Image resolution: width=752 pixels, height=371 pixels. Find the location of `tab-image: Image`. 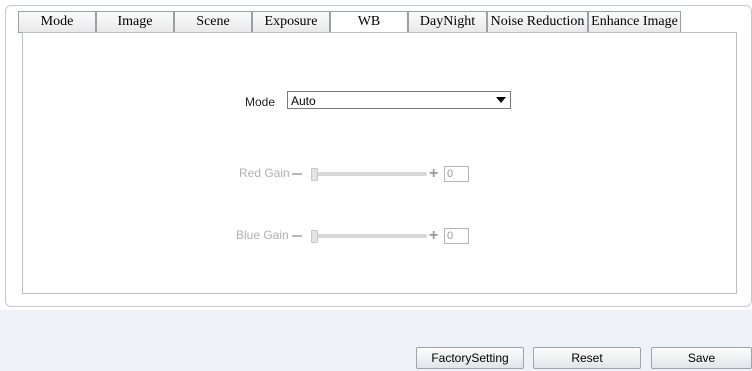

tab-image: Image is located at coordinates (135, 22).